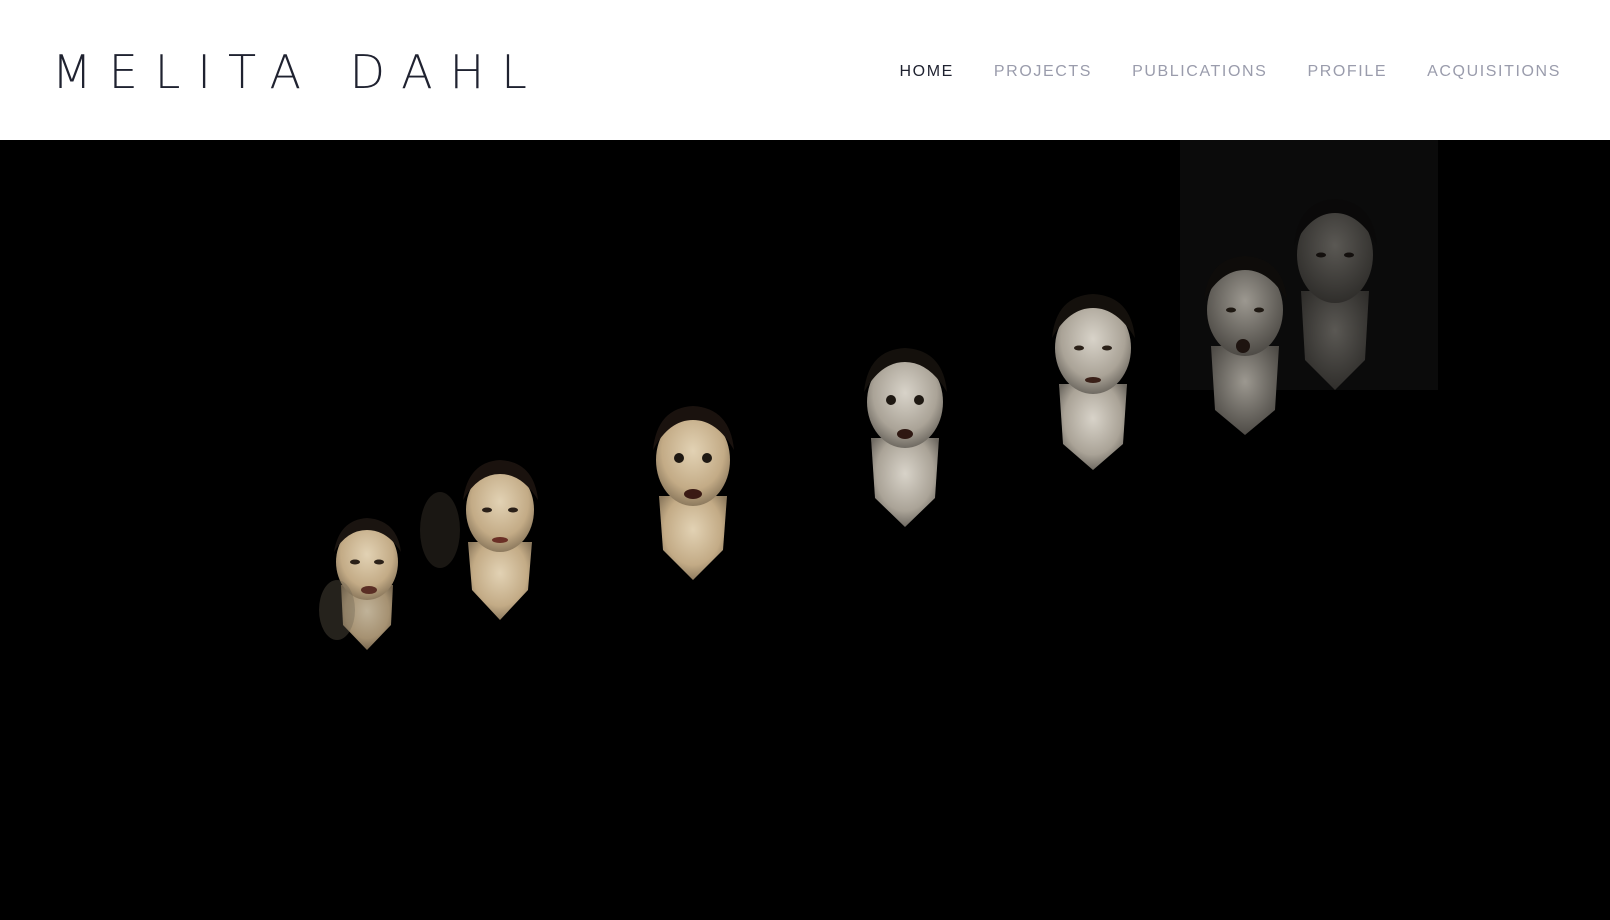 This screenshot has height=920, width=1610. I want to click on nav-item-projects: PROJECTS, so click(1043, 72).